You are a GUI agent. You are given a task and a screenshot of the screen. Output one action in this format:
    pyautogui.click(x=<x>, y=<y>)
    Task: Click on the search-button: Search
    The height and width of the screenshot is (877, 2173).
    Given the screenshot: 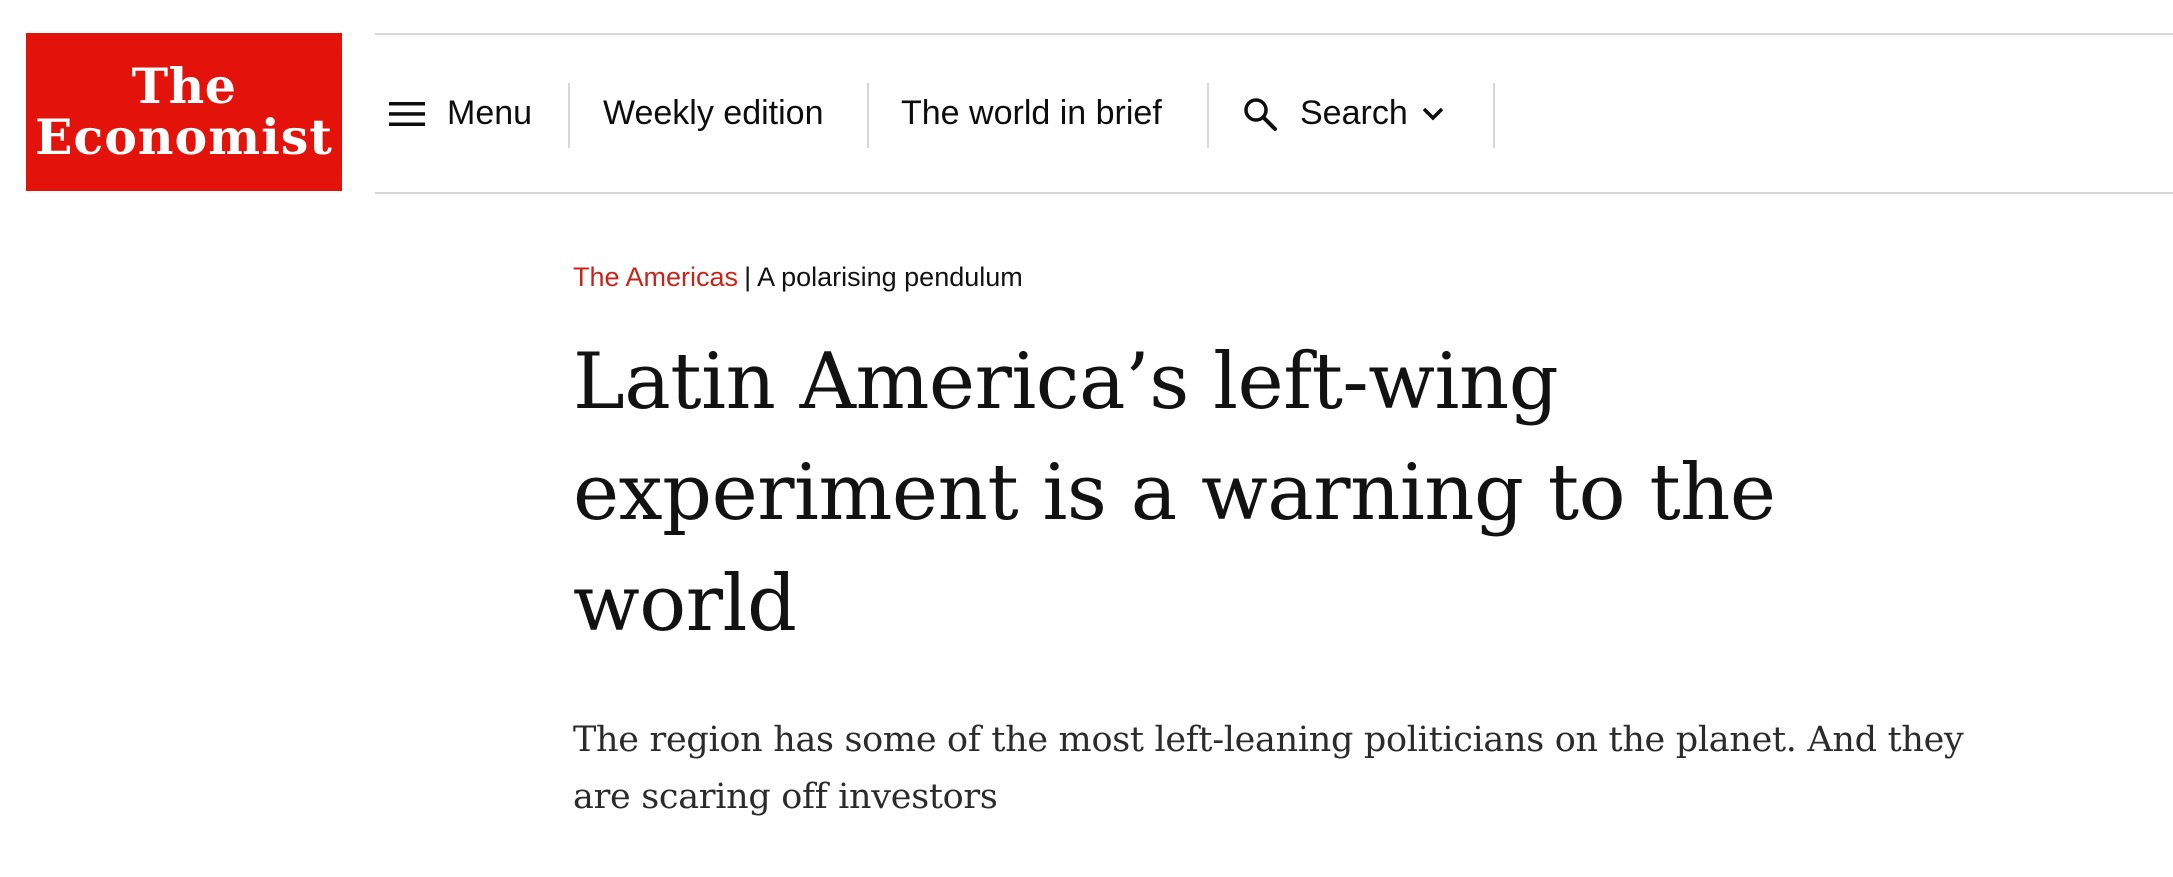 What is the action you would take?
    pyautogui.click(x=1343, y=113)
    